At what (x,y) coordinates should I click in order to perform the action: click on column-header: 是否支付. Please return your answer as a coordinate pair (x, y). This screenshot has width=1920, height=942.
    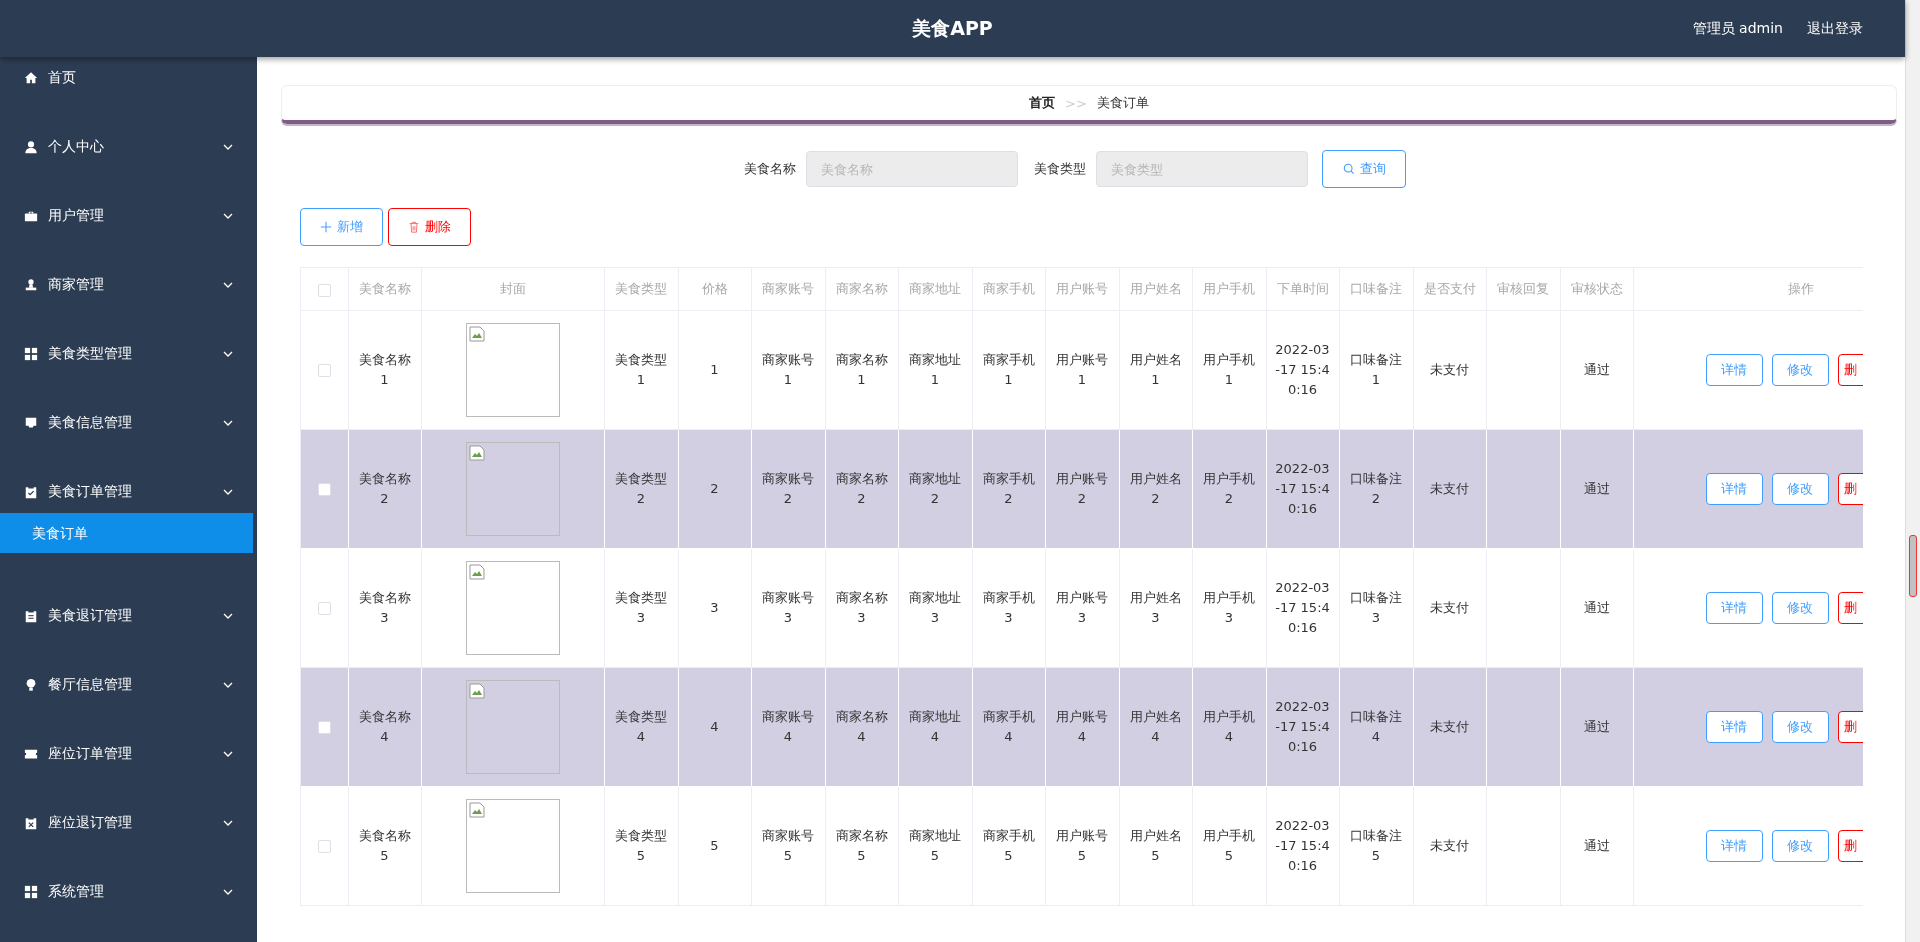
    Looking at the image, I should click on (1449, 288).